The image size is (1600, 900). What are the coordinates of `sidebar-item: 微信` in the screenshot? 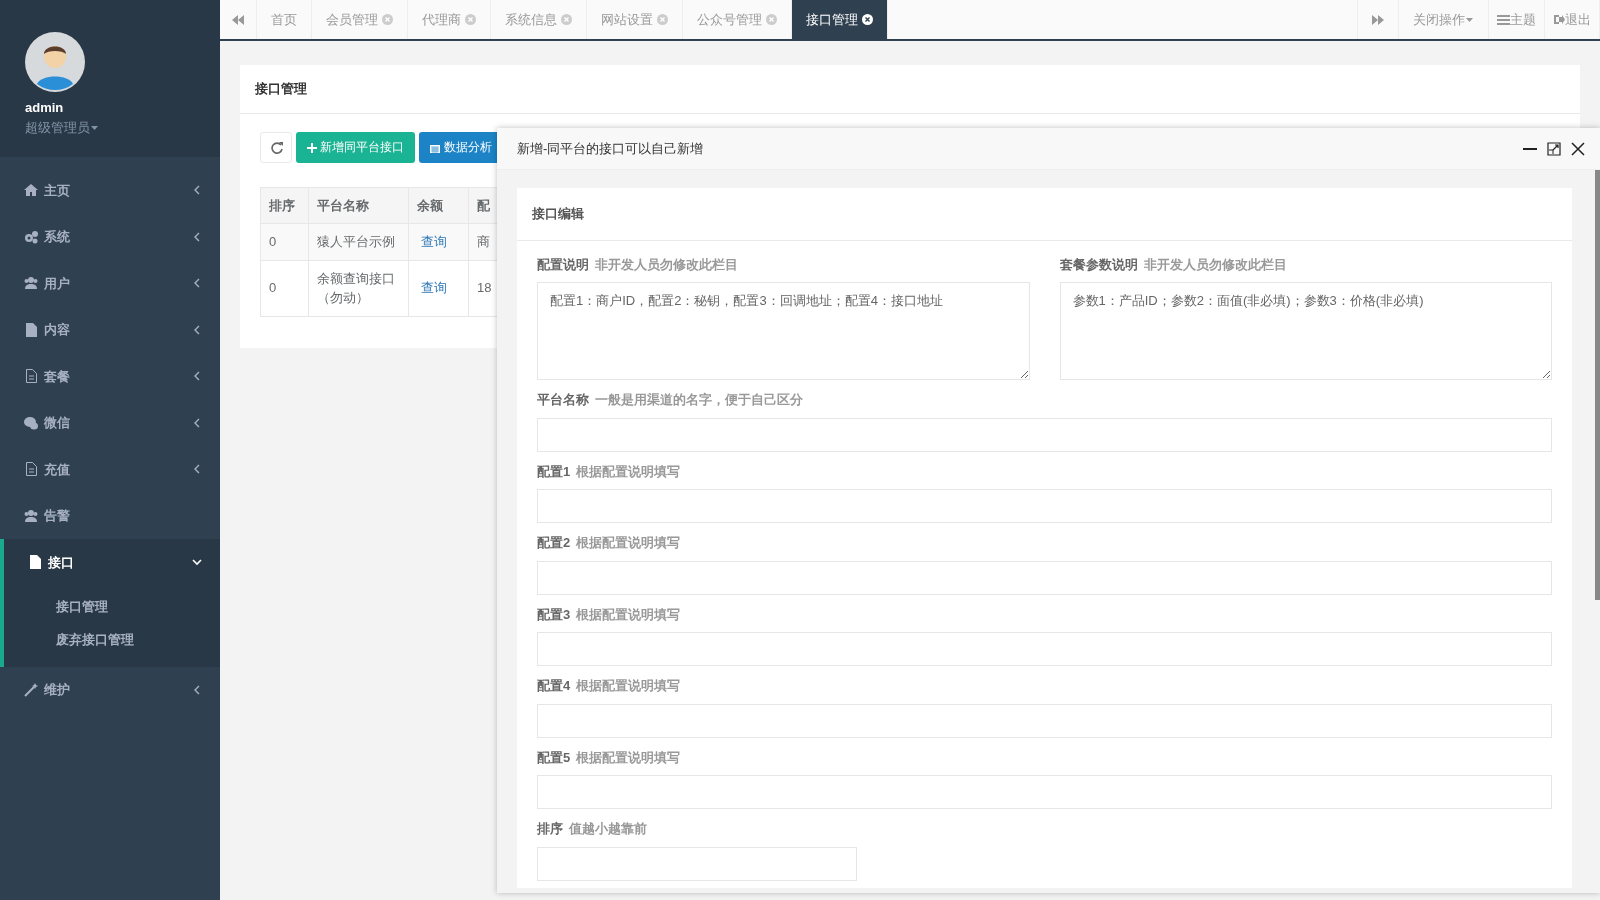 It's located at (110, 422).